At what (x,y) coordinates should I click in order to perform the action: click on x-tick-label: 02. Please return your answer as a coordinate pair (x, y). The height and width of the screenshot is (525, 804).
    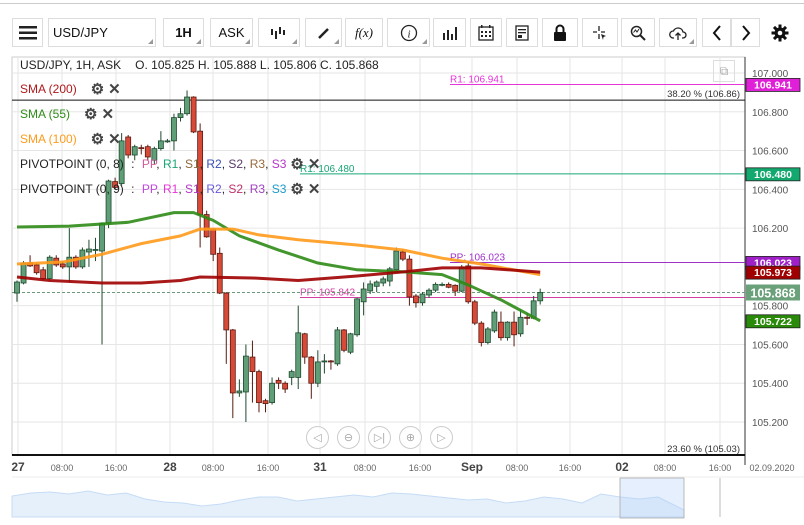
    Looking at the image, I should click on (622, 467).